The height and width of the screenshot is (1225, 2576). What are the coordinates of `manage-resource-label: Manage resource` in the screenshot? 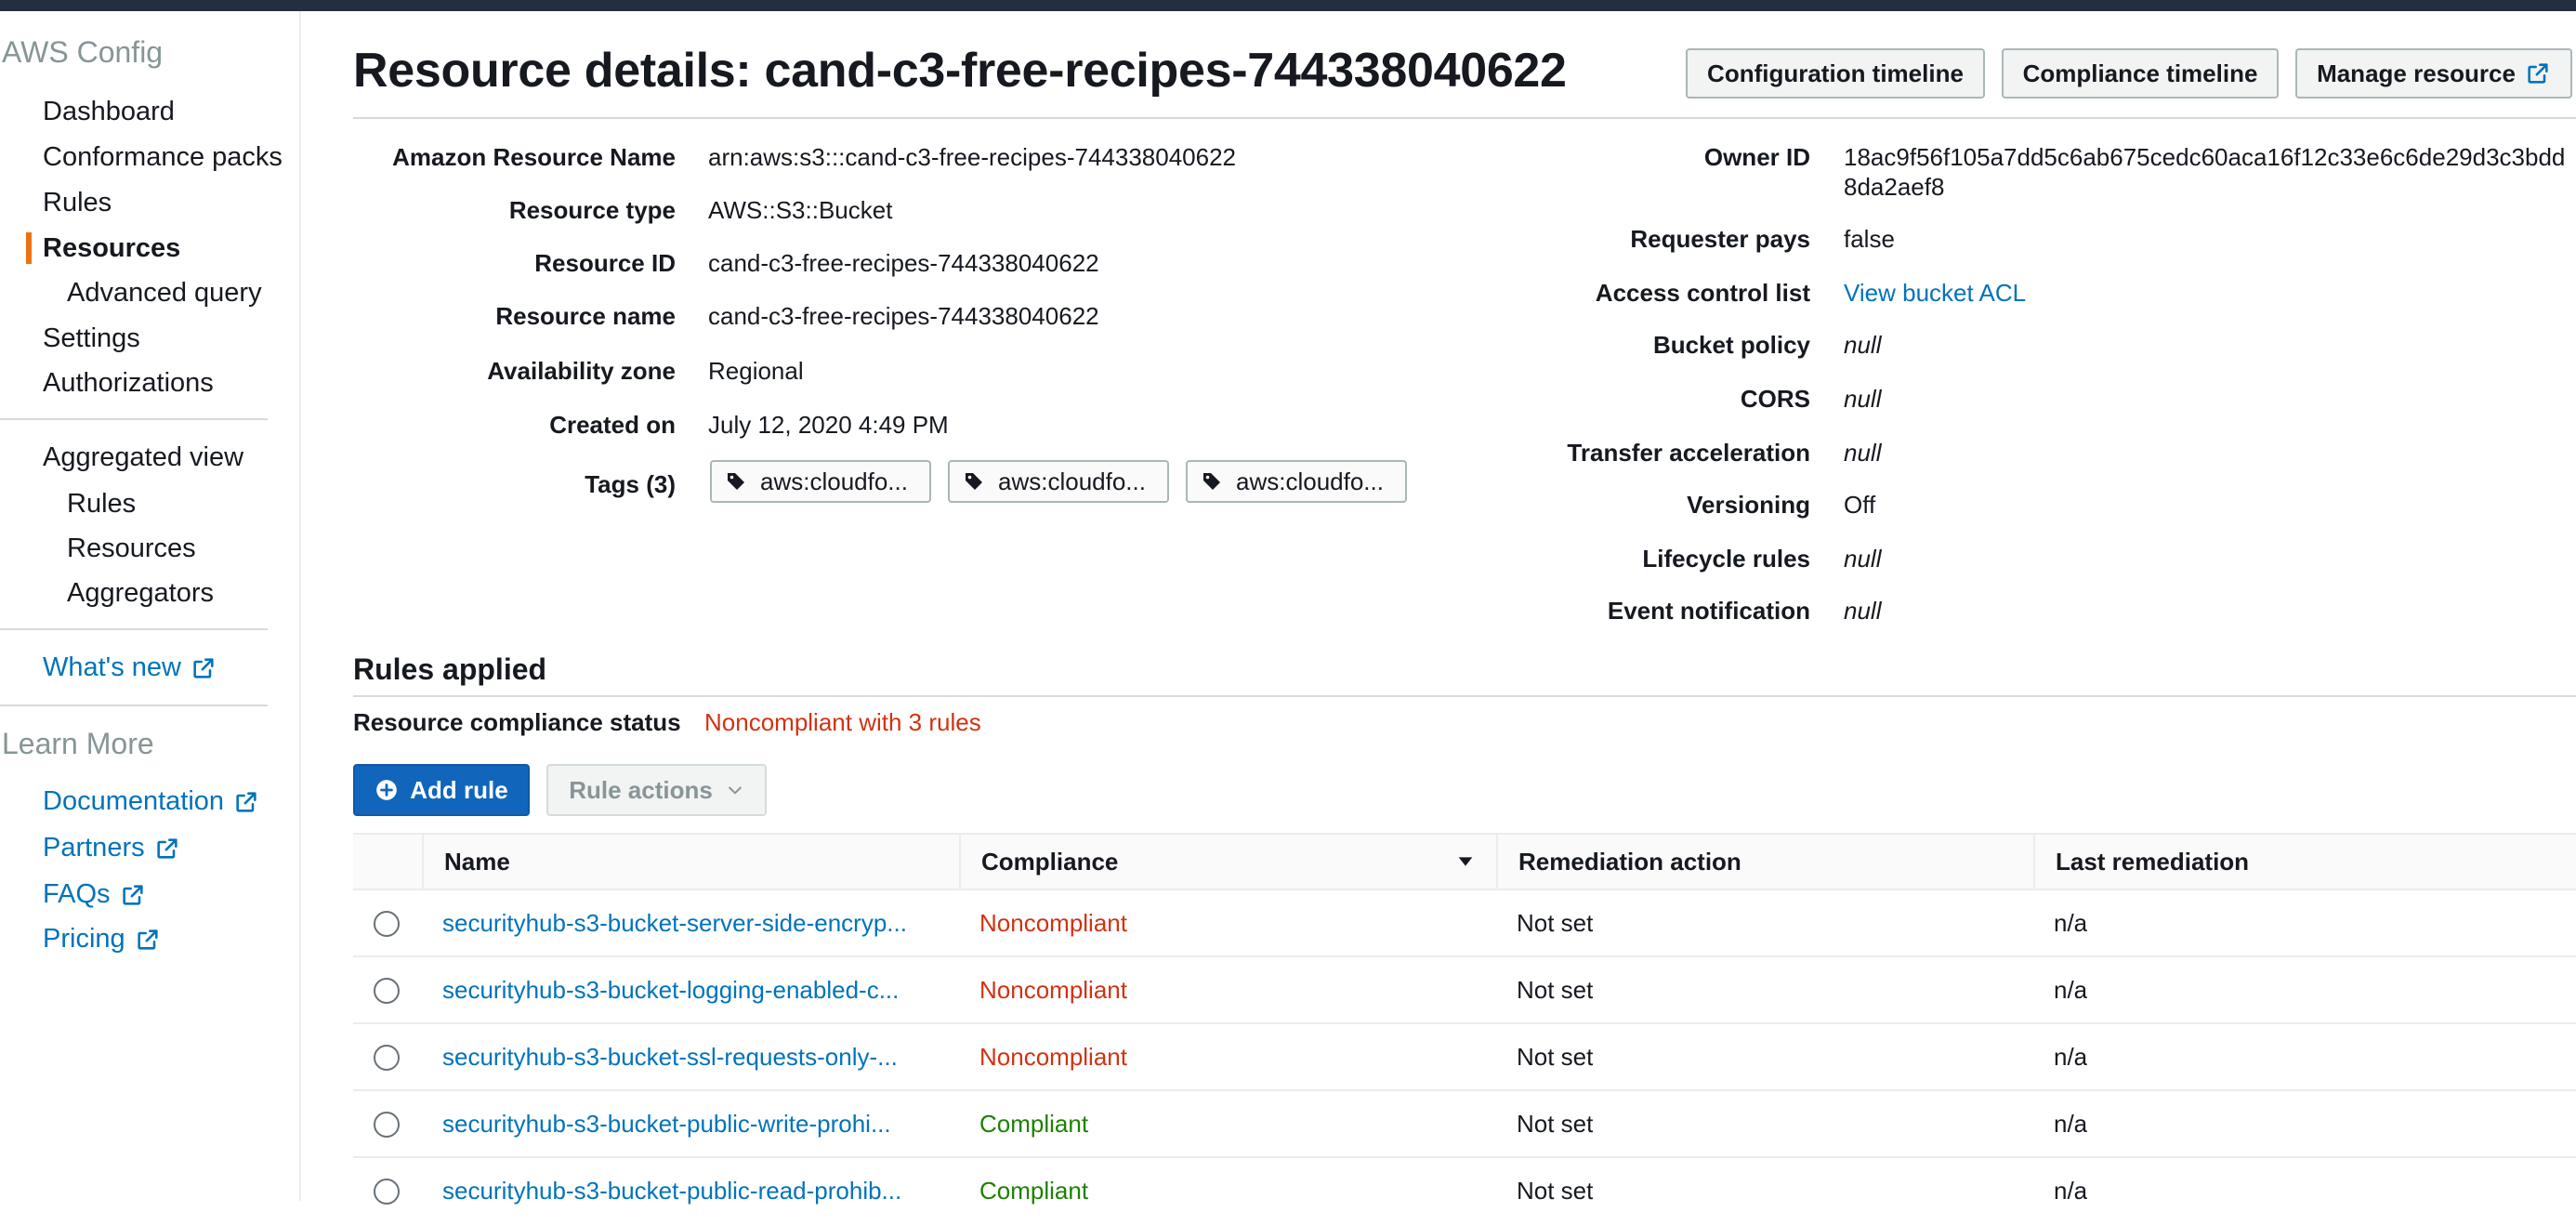 It's located at (2416, 73).